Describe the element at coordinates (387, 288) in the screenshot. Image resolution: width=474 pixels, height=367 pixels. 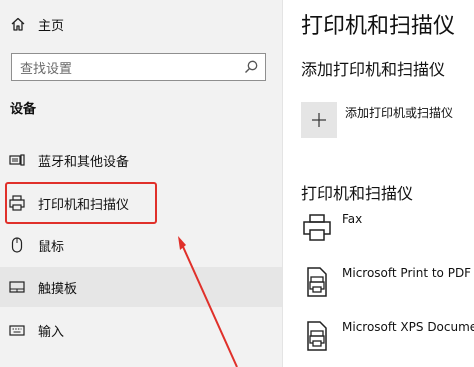
I see `device-item: Microsoft Print to PDF` at that location.